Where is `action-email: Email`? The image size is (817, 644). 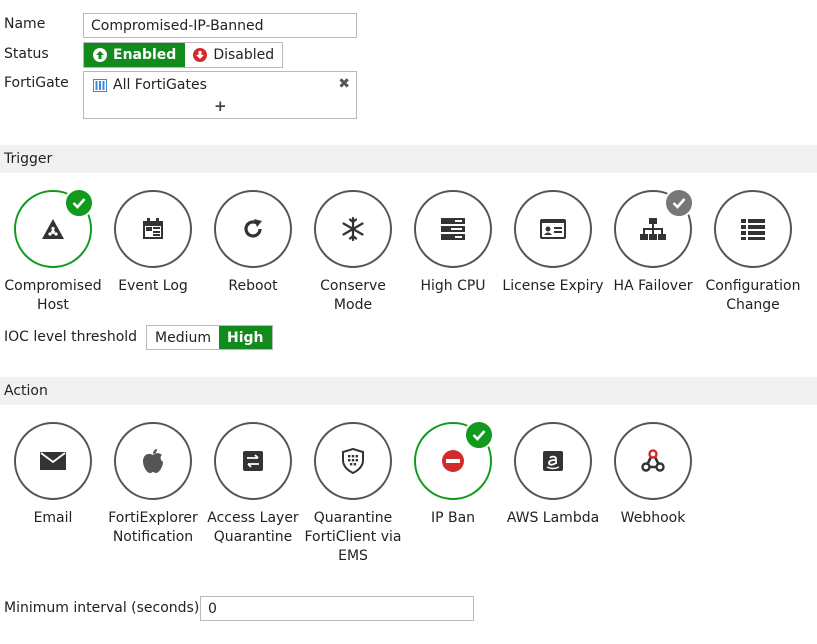
action-email: Email is located at coordinates (53, 494).